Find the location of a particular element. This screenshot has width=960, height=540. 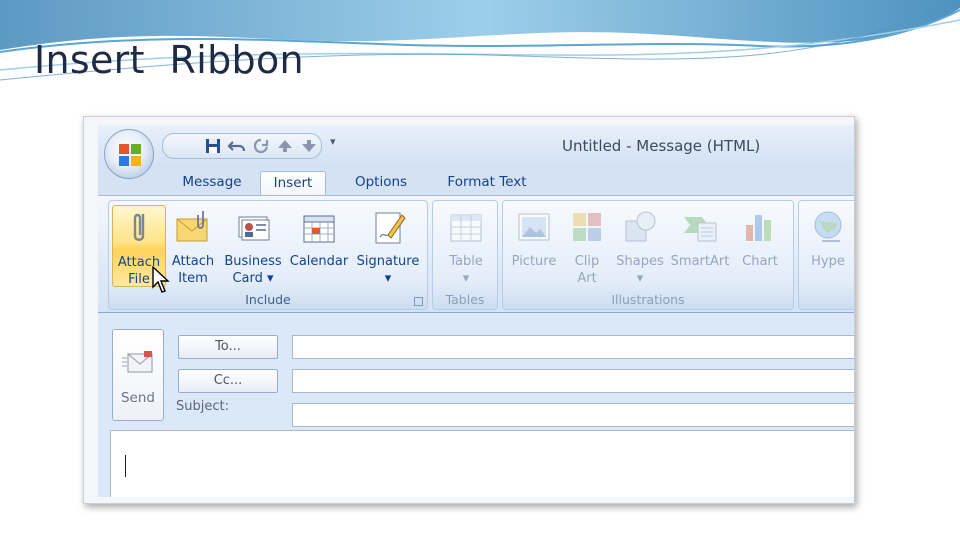

subject-label: Subject: is located at coordinates (202, 406).